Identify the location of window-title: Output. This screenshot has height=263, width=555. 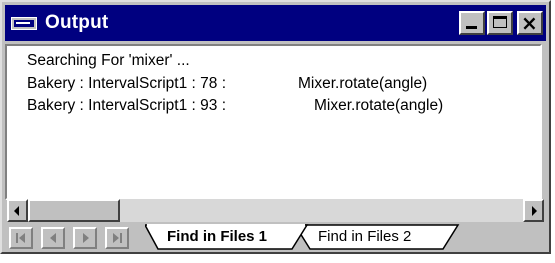
(77, 22).